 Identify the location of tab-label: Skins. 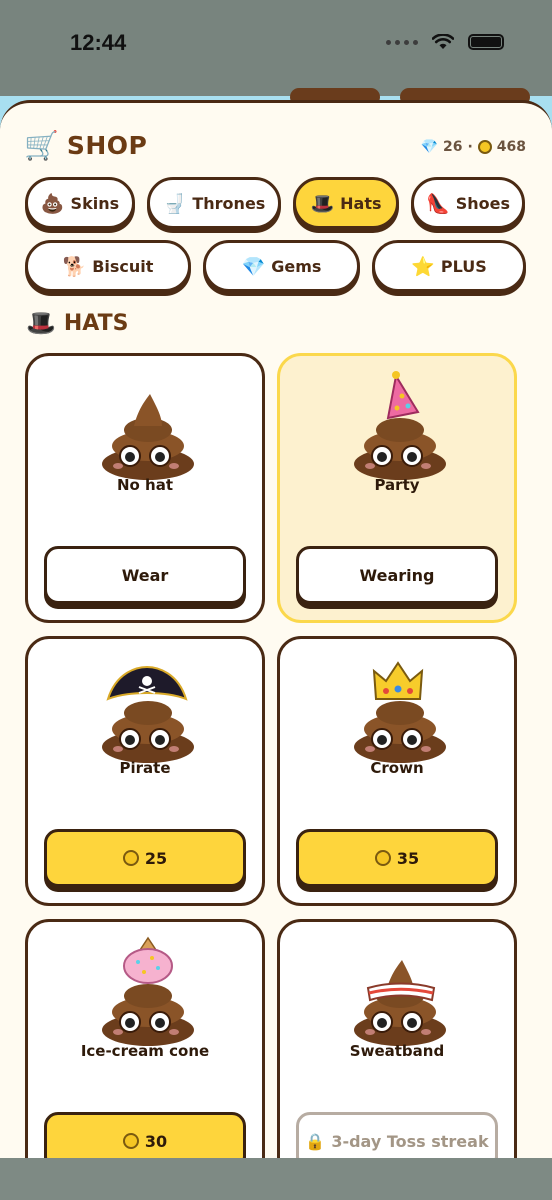
(95, 203).